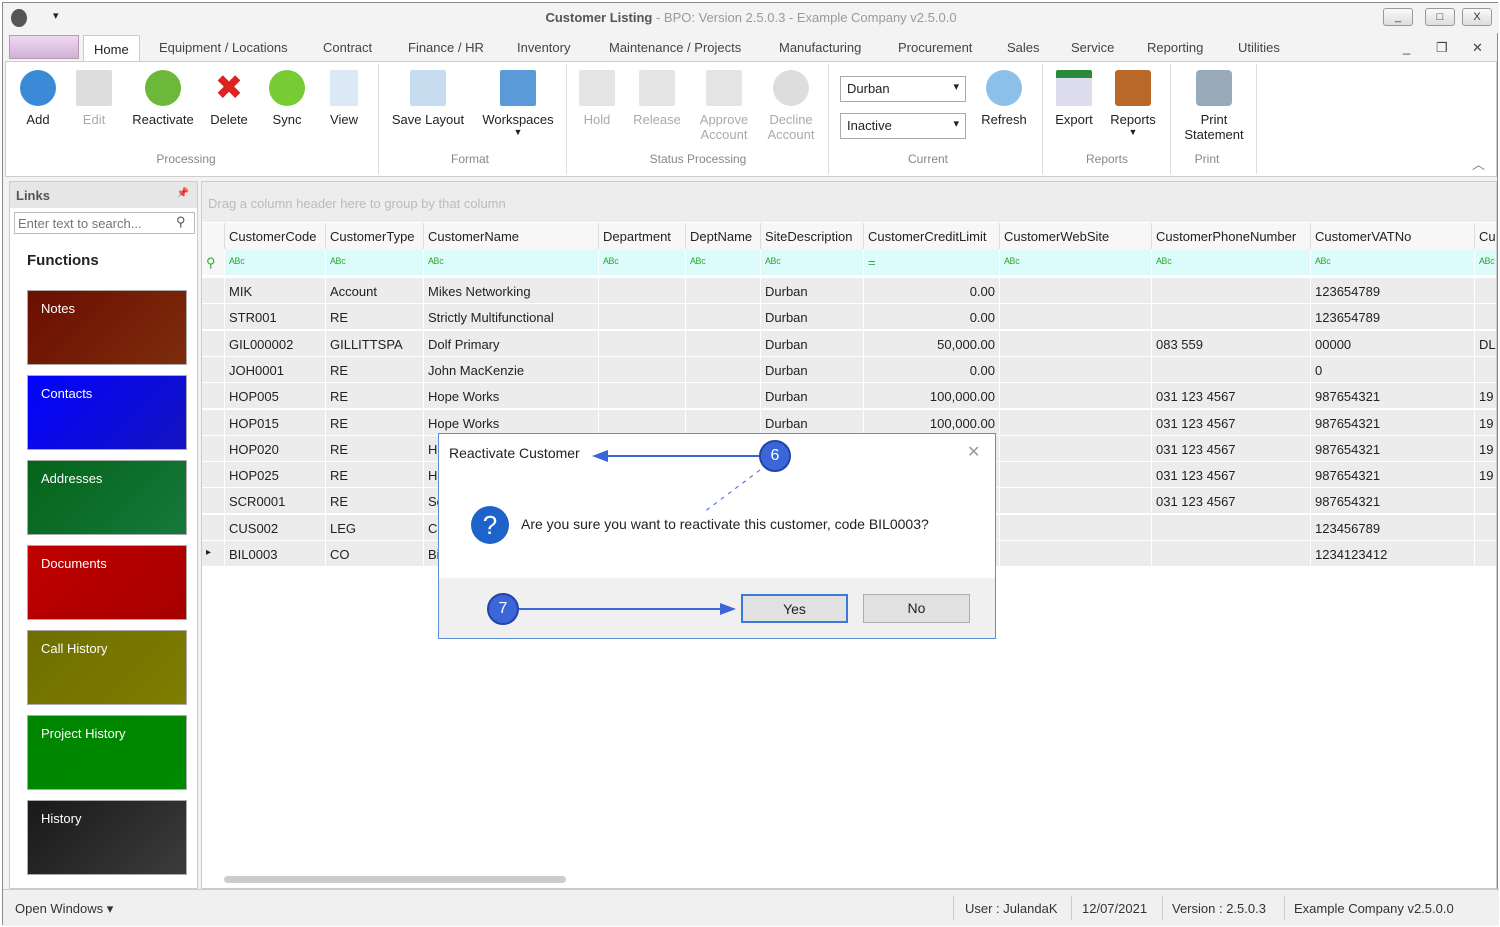 This screenshot has height=927, width=1500. Describe the element at coordinates (728, 609) in the screenshot. I see `arrow-7-head` at that location.